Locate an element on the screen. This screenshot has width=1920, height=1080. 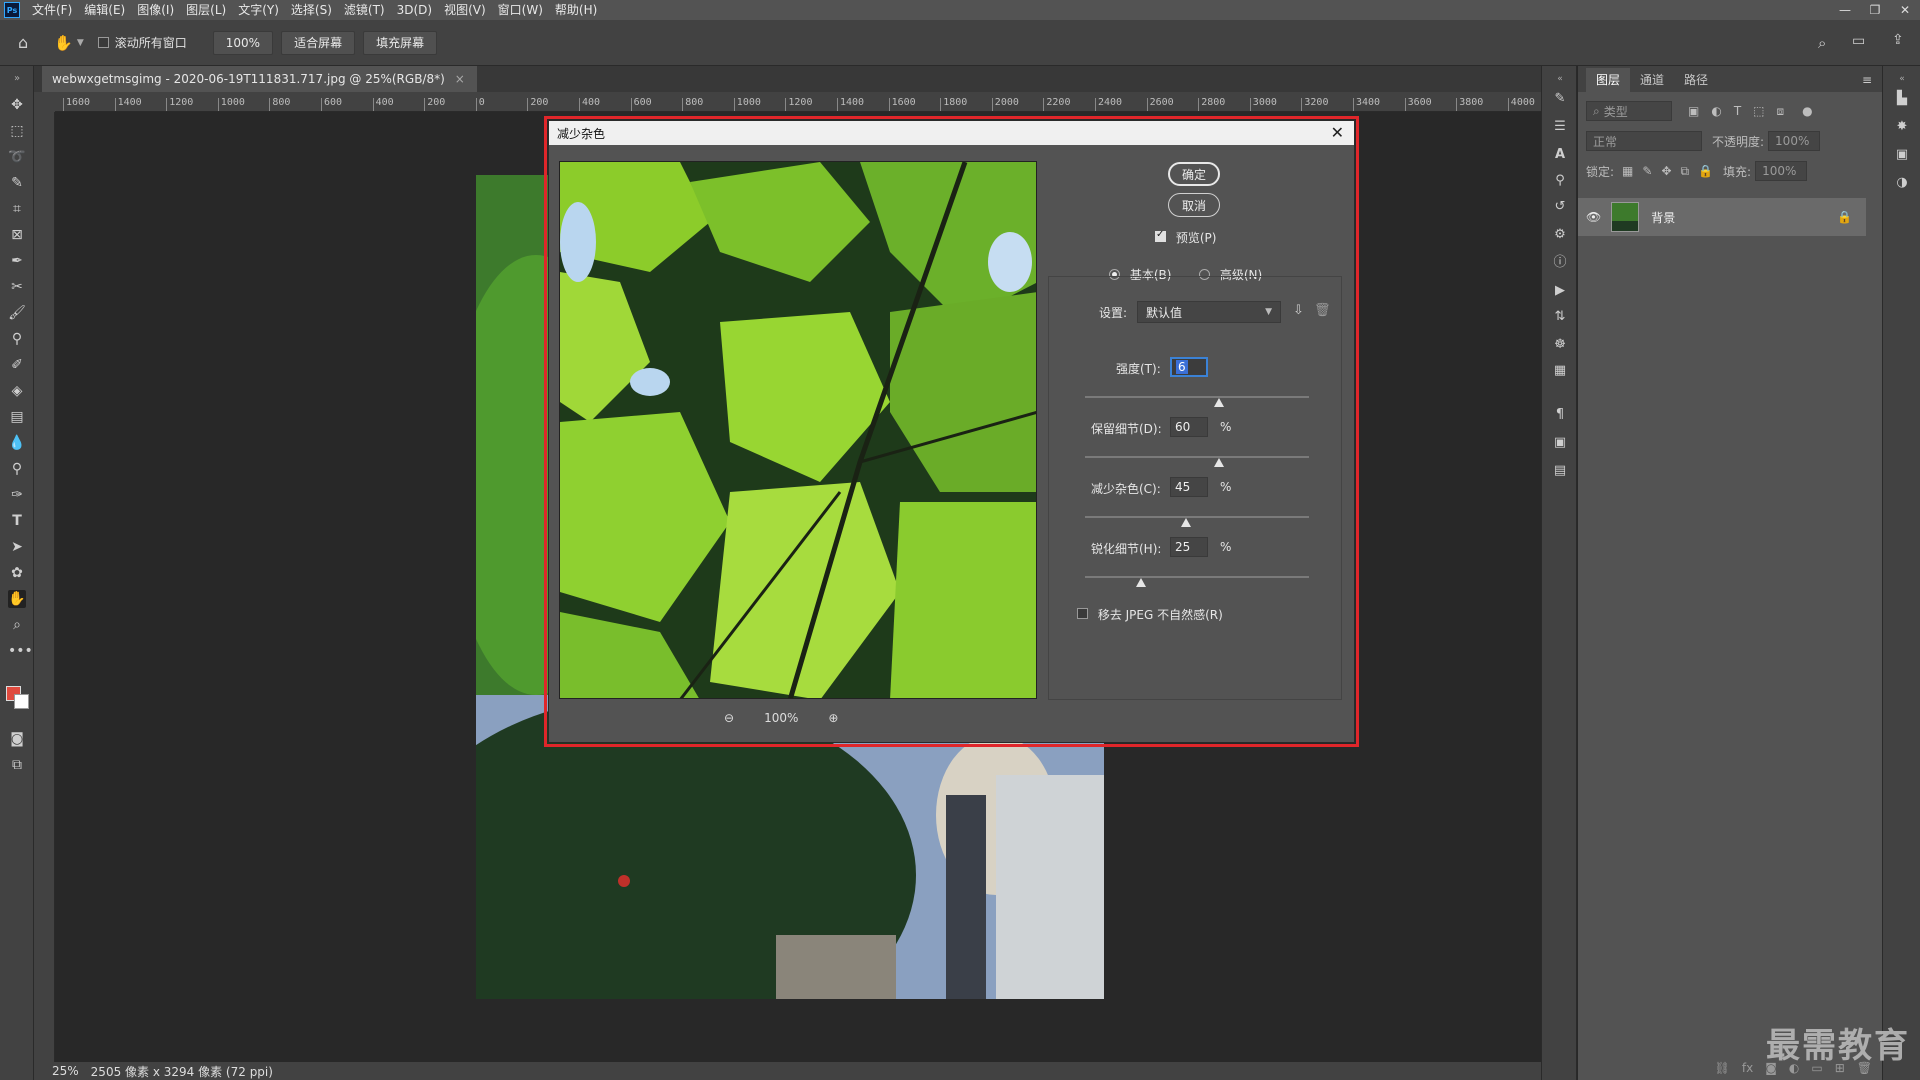
more-tools-icon: ••• is located at coordinates (20, 651).